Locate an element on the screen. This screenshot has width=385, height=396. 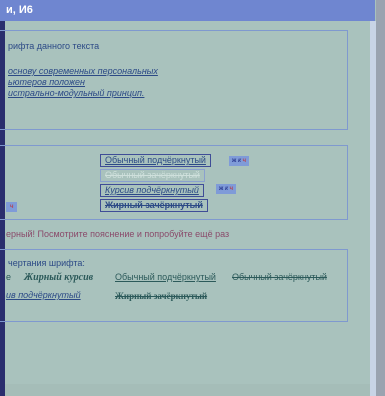
chip1-underline: ч is located at coordinates (244, 161).